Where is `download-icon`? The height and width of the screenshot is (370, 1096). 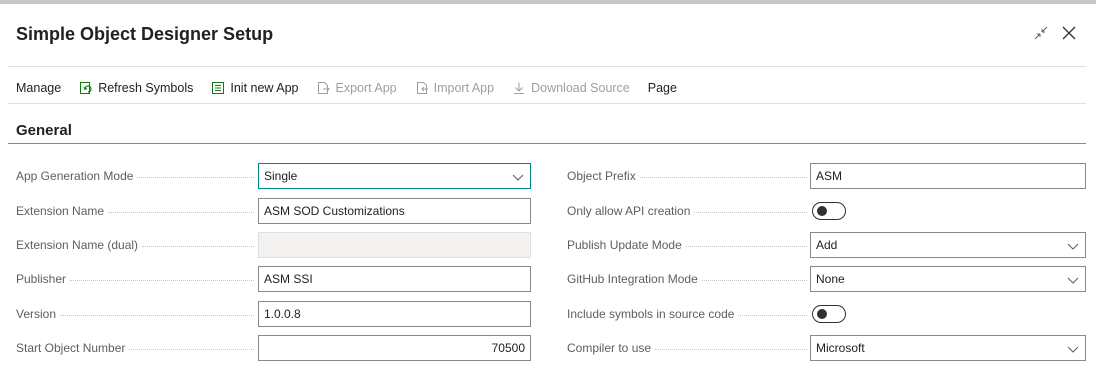 download-icon is located at coordinates (519, 88).